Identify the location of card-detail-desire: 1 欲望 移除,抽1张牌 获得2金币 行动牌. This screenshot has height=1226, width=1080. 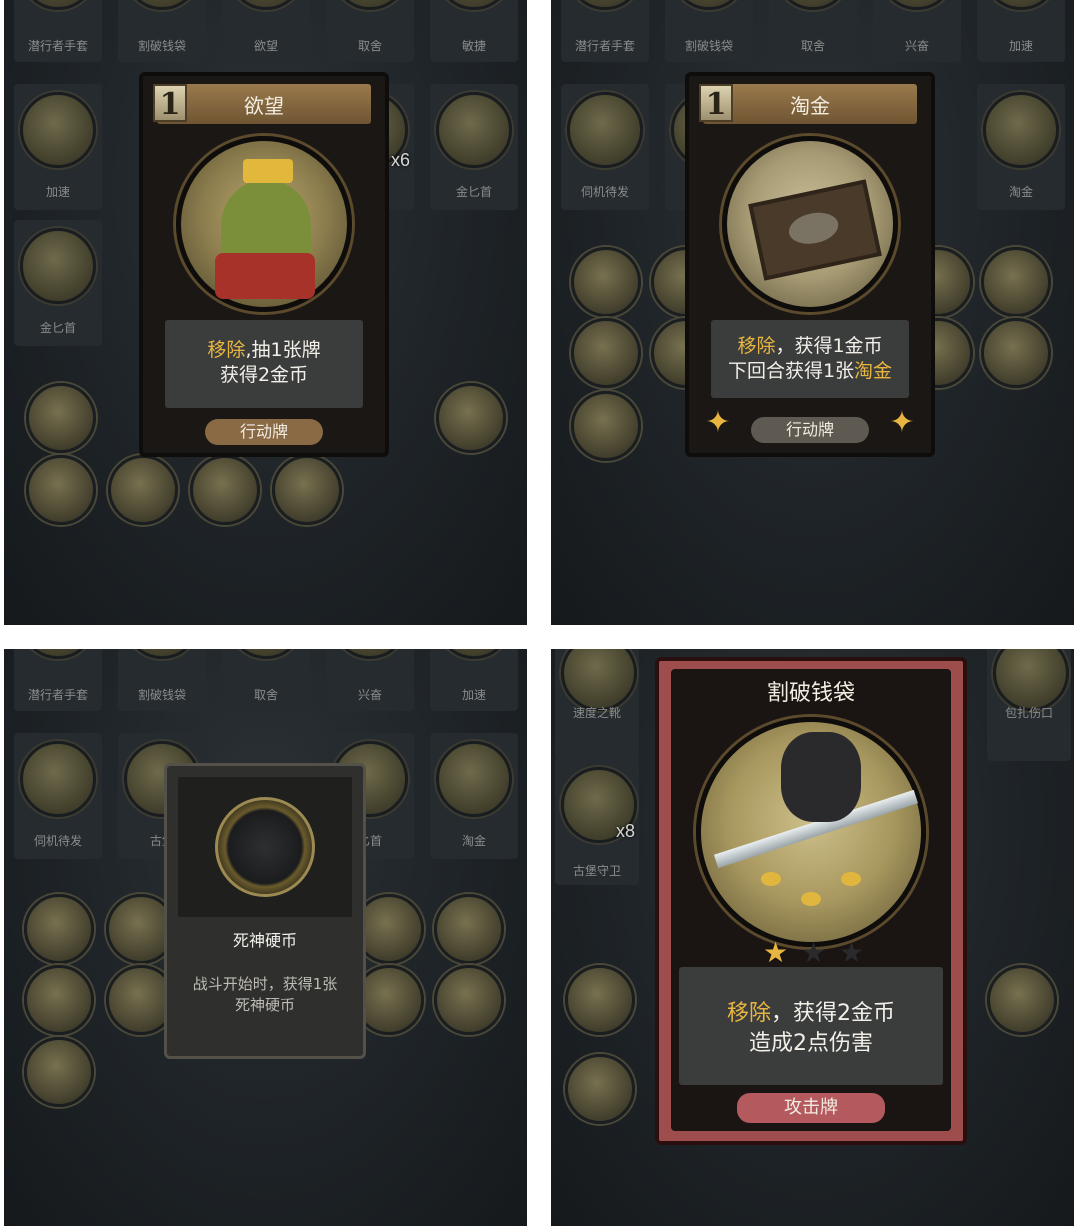
(264, 264).